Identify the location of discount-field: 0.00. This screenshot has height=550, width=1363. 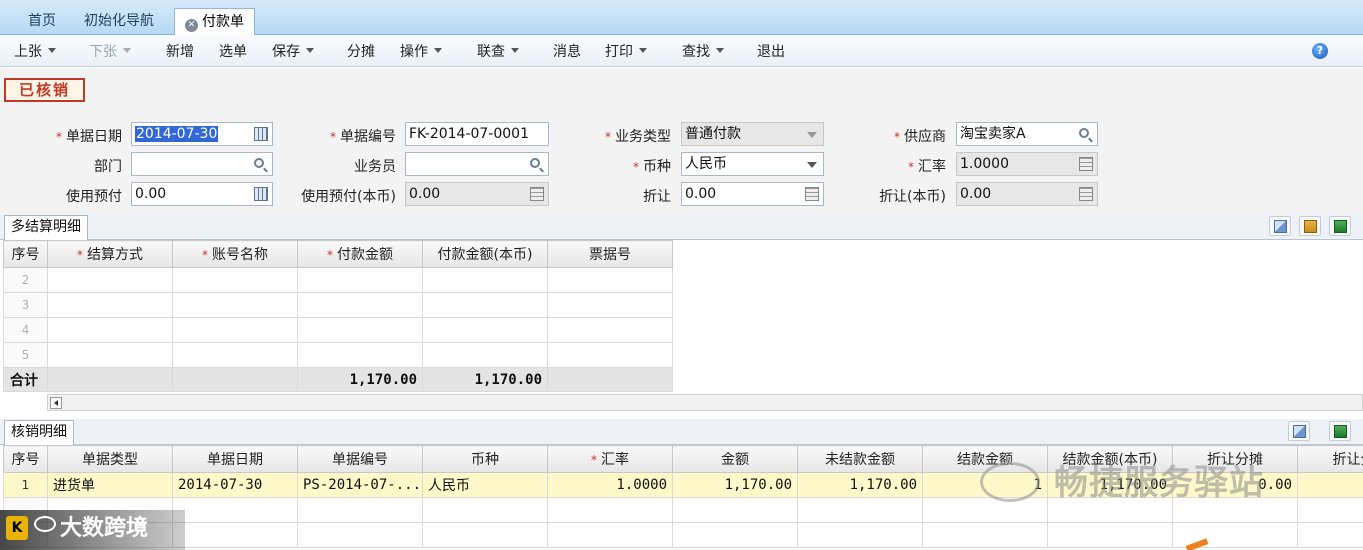
(752, 194).